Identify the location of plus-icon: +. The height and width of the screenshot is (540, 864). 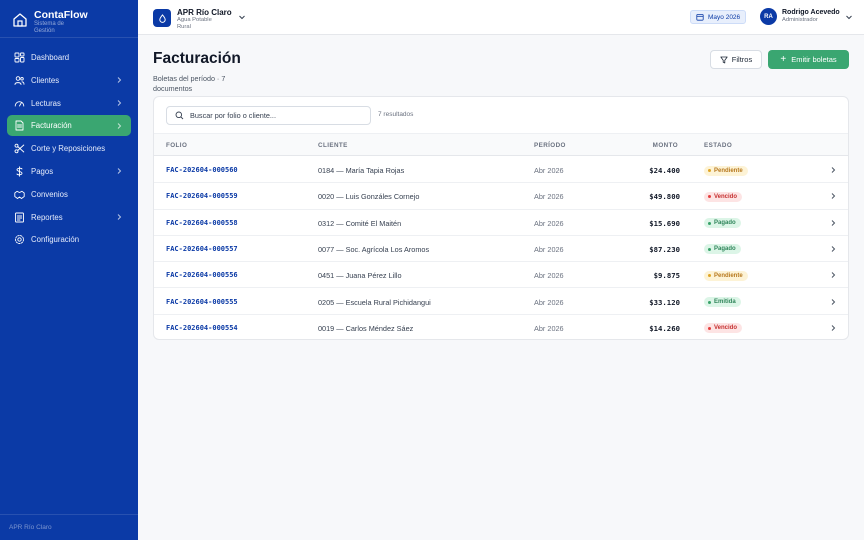
(783, 59).